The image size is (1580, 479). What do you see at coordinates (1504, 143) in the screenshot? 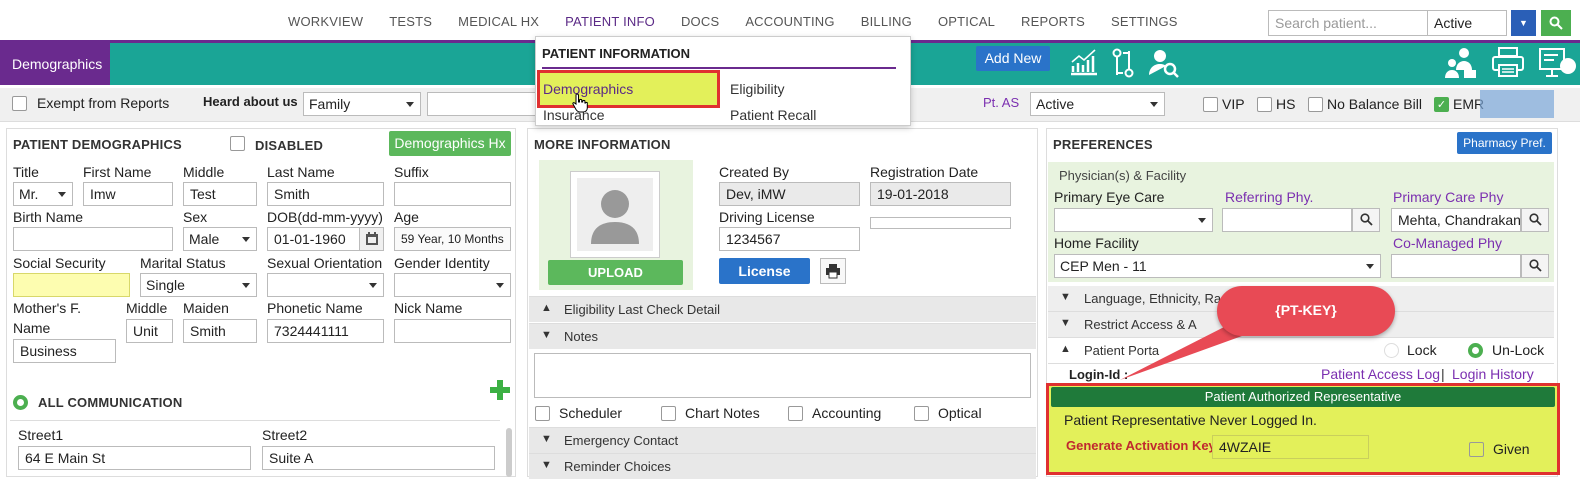
I see `pharmacy-pref-button: Pharmacy Pref.` at bounding box center [1504, 143].